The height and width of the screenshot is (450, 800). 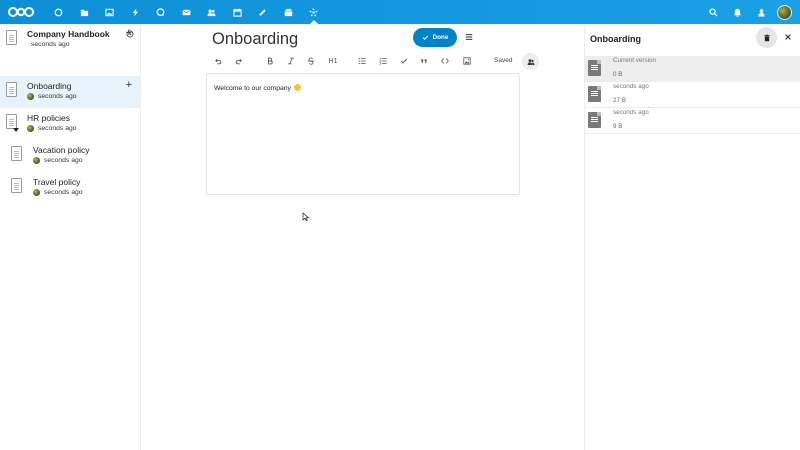 What do you see at coordinates (270, 61) in the screenshot?
I see `bold-icon` at bounding box center [270, 61].